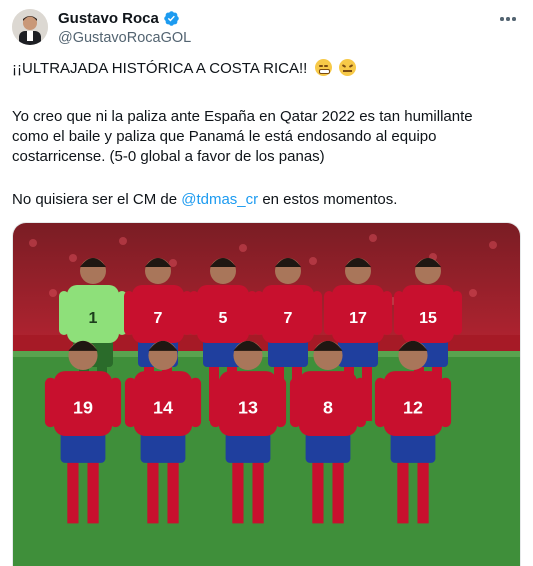 This screenshot has height=566, width=533. Describe the element at coordinates (163, 408) in the screenshot. I see `front-jersey-number-1: 14` at that location.